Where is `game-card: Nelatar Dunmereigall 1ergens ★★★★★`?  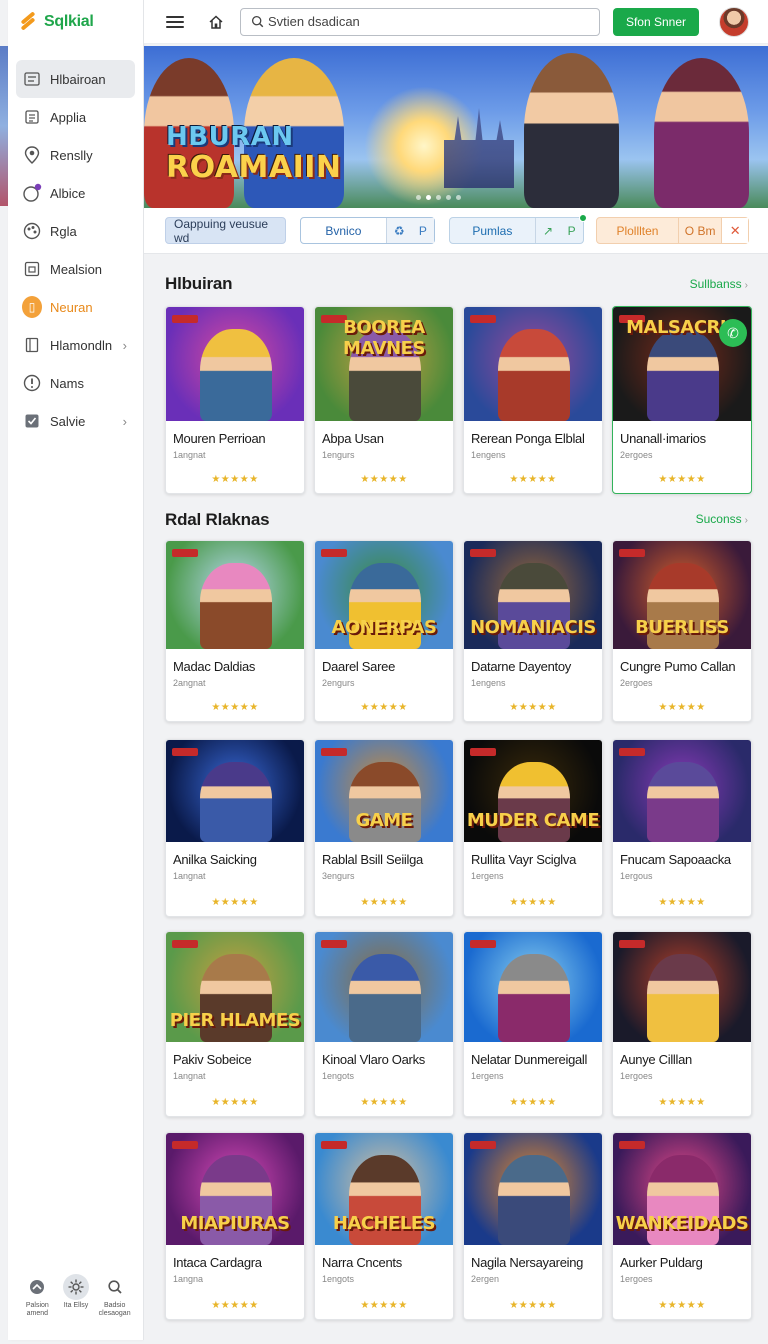 game-card: Nelatar Dunmereigall 1ergens ★★★★★ is located at coordinates (533, 1024).